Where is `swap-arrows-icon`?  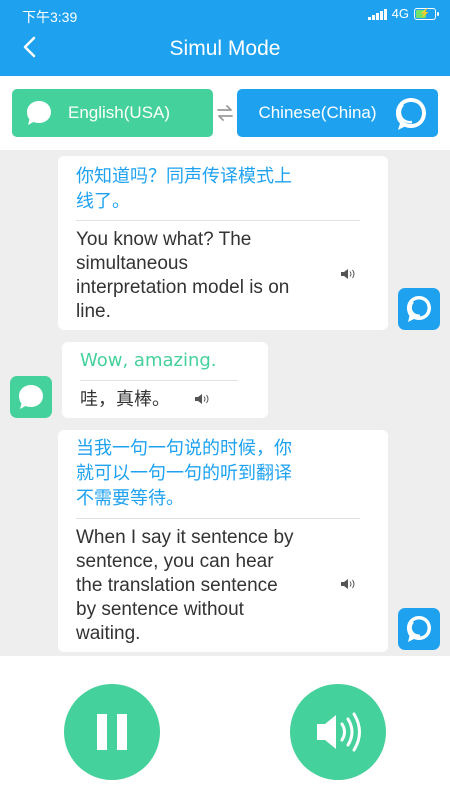 swap-arrows-icon is located at coordinates (225, 113).